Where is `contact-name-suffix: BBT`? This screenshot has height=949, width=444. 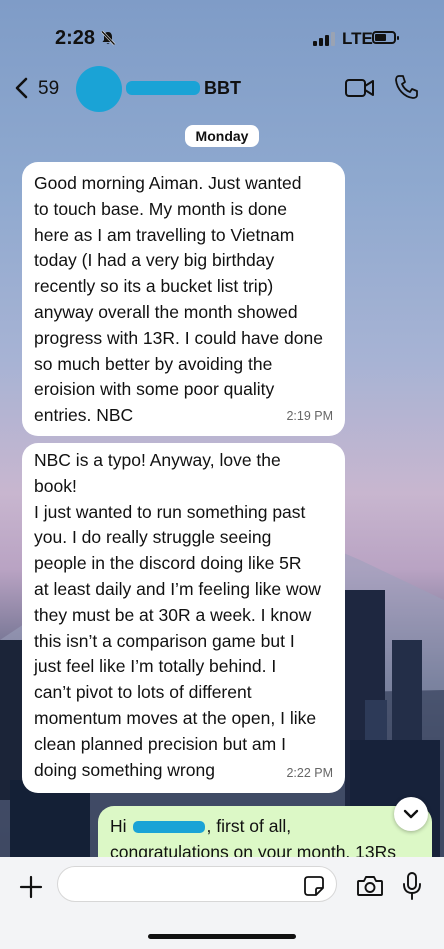 contact-name-suffix: BBT is located at coordinates (222, 88).